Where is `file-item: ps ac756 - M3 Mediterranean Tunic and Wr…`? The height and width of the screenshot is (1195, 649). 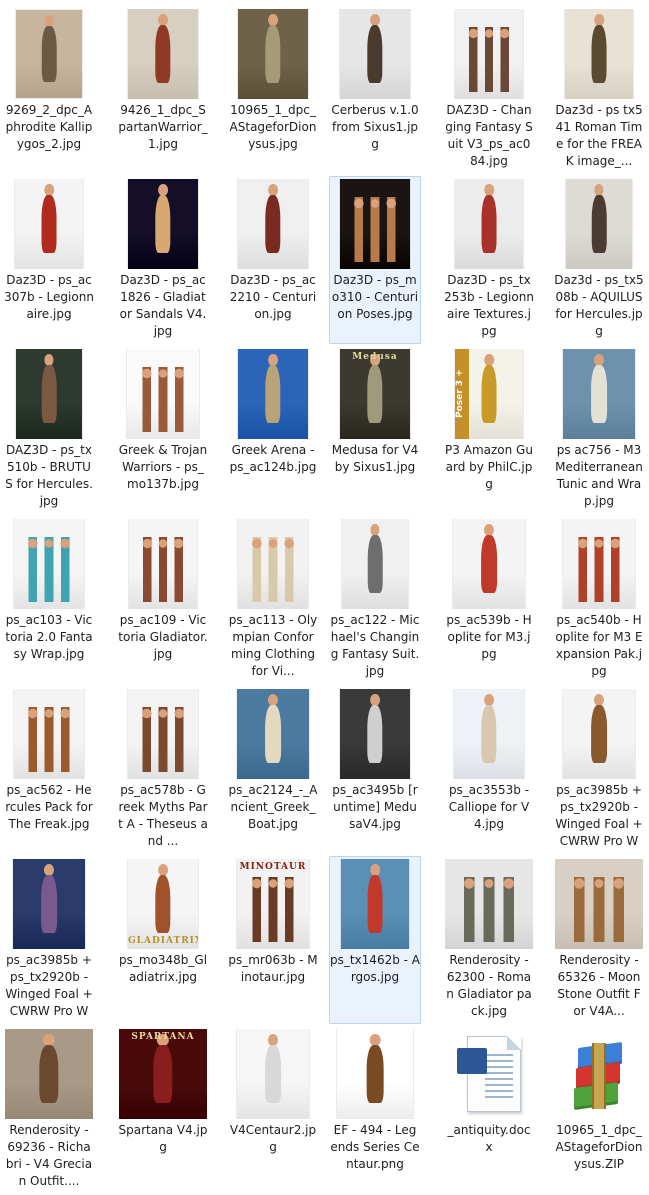
file-item: ps ac756 - M3 Mediterranean Tunic and Wr… is located at coordinates (599, 430).